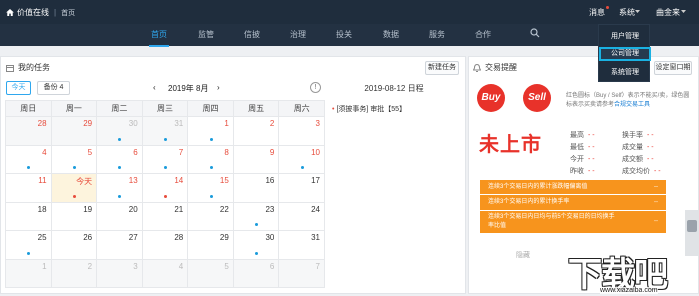  Describe the element at coordinates (18, 88) in the screenshot. I see `today-button: 今天` at that location.